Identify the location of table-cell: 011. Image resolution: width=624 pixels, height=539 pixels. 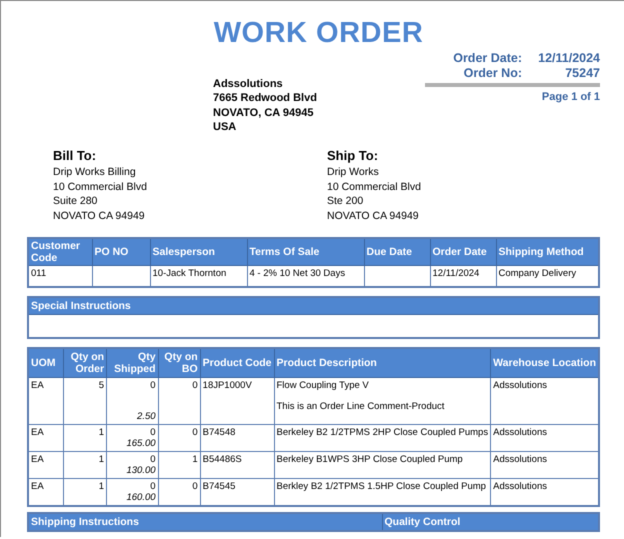
(60, 277).